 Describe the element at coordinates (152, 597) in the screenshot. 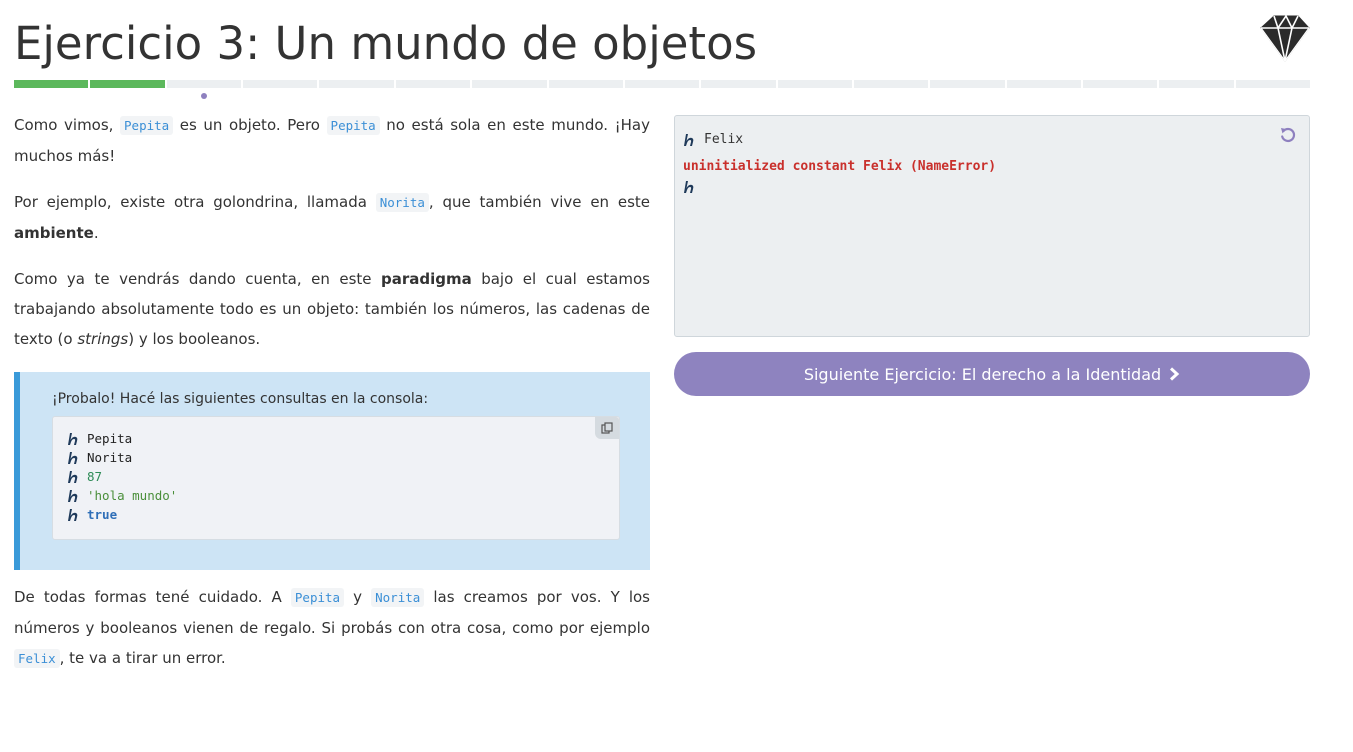

I see `text: De todas formas tené cuidado. A` at that location.